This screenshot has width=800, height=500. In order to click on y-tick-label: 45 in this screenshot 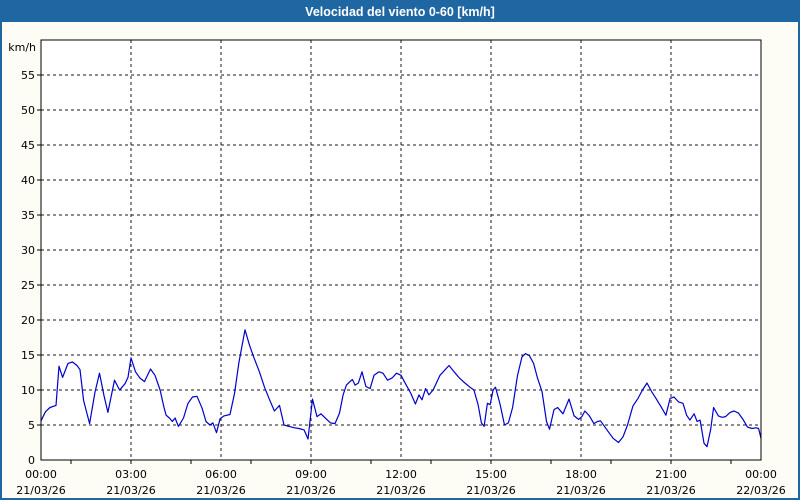, I will do `click(28, 145)`.